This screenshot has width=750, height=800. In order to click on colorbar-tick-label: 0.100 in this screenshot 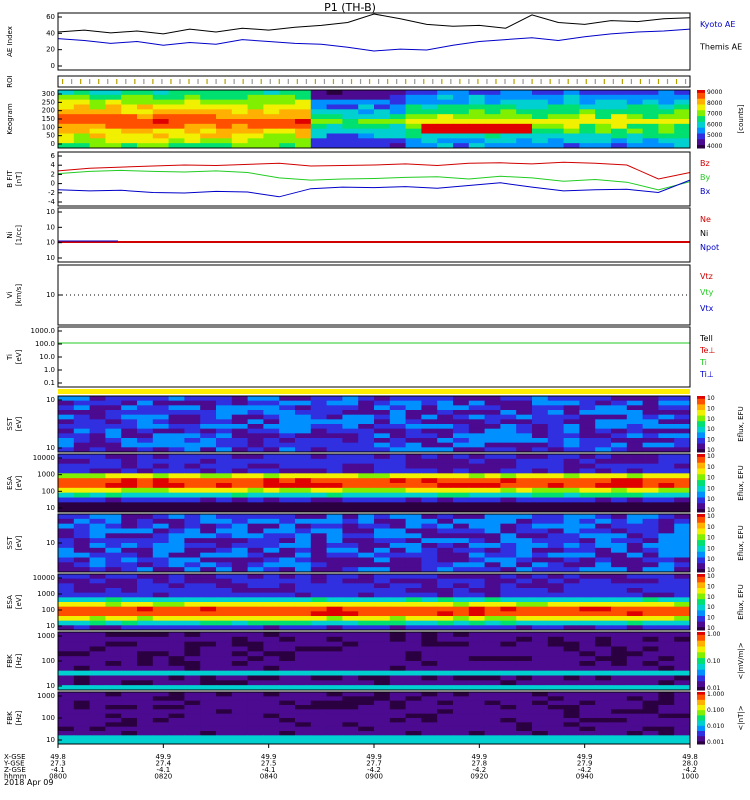, I will do `click(715, 710)`.